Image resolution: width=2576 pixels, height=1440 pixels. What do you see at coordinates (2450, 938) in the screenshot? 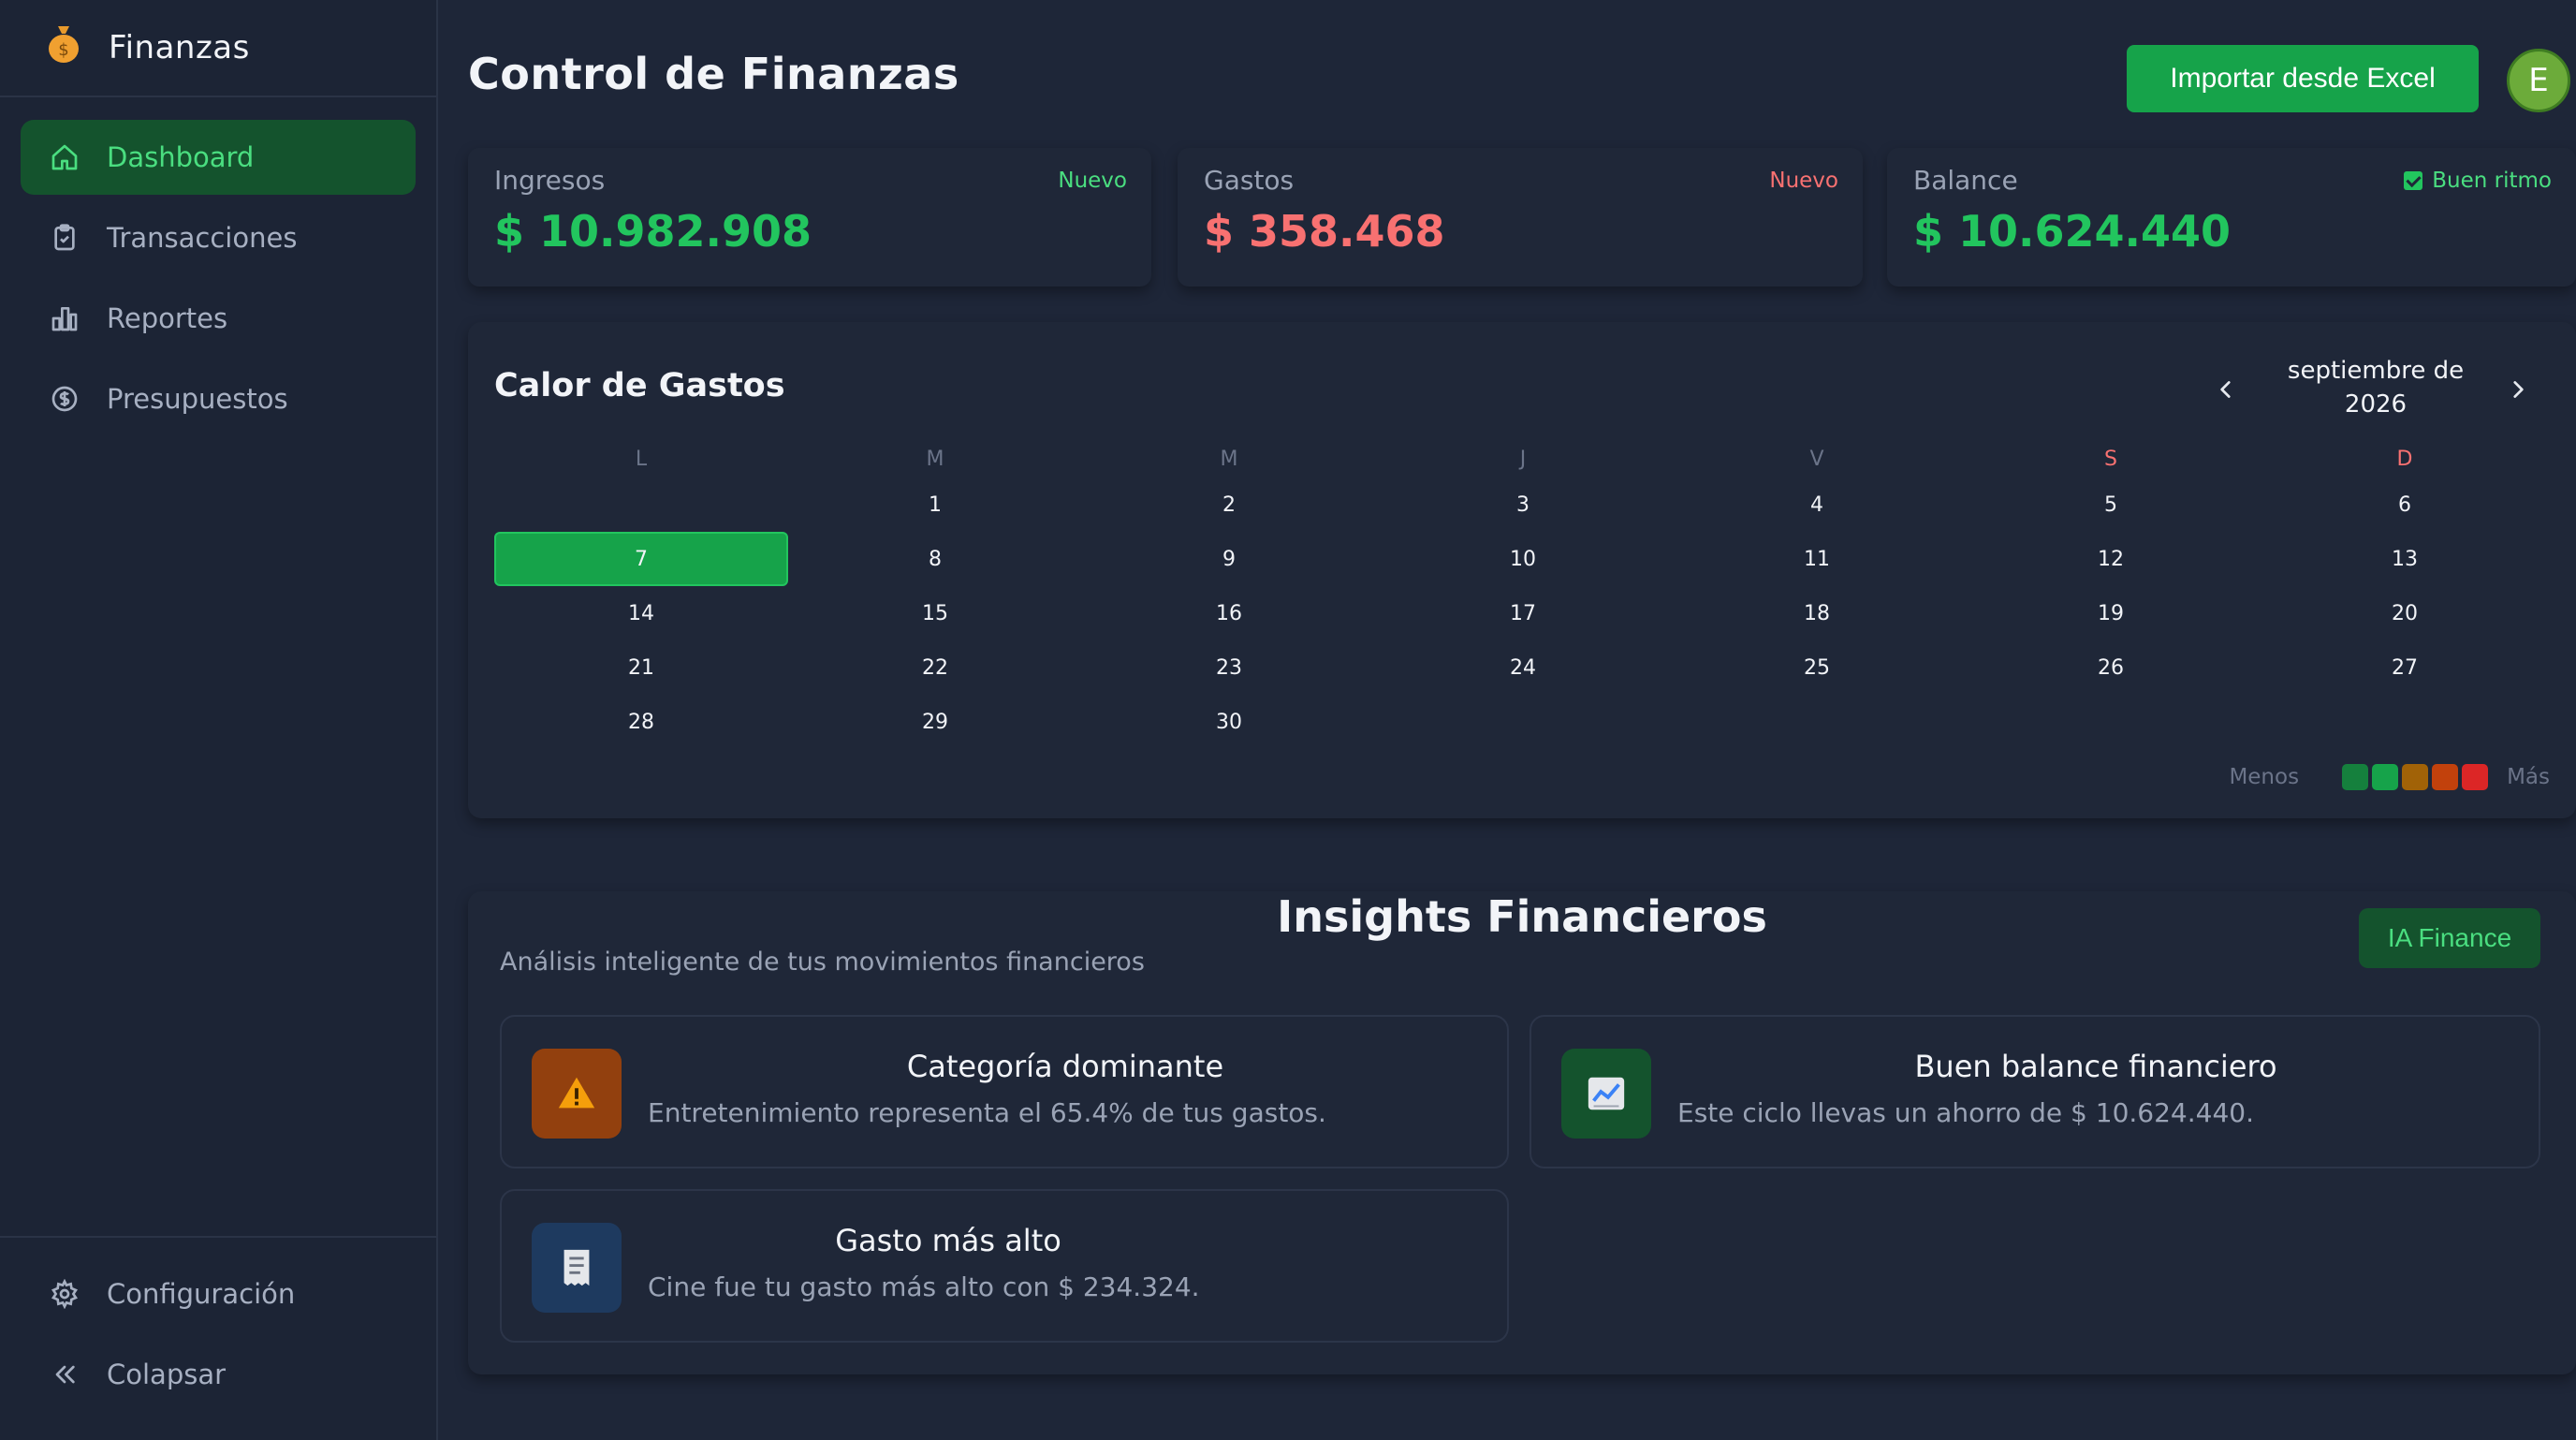
I see `ia-finance-button: IA Finance` at bounding box center [2450, 938].